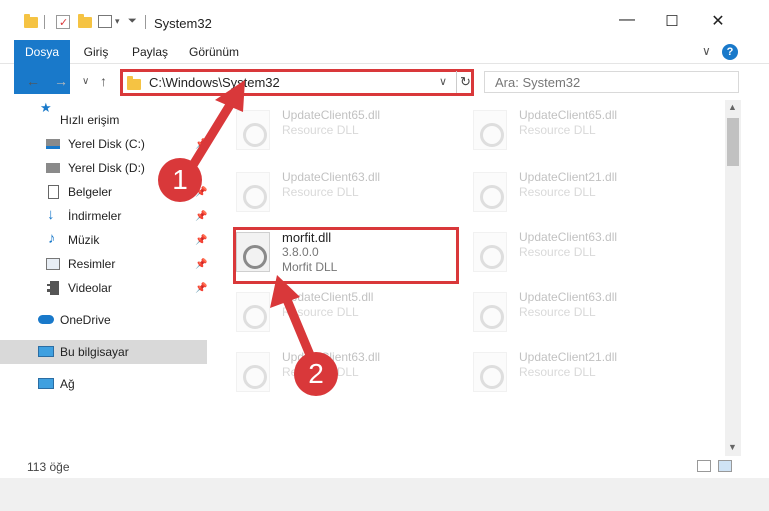 This screenshot has height=511, width=769. What do you see at coordinates (180, 180) in the screenshot?
I see `step-1-badge: 1` at bounding box center [180, 180].